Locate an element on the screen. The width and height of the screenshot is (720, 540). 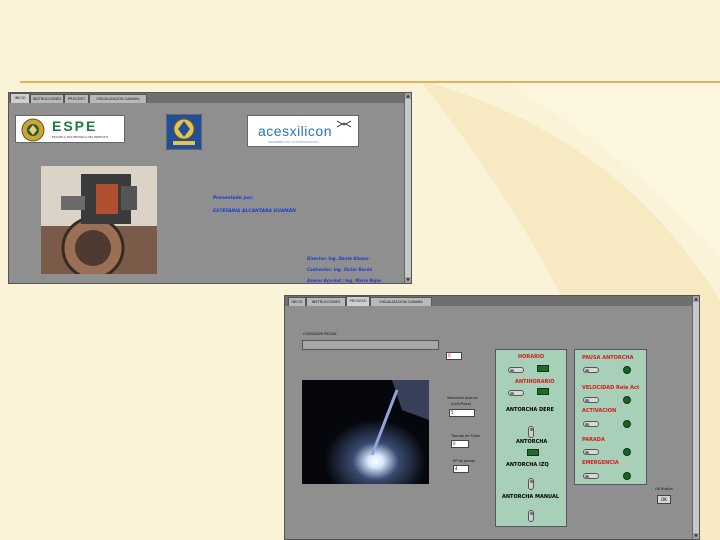
welding-camera-feed is located at coordinates (365, 432).